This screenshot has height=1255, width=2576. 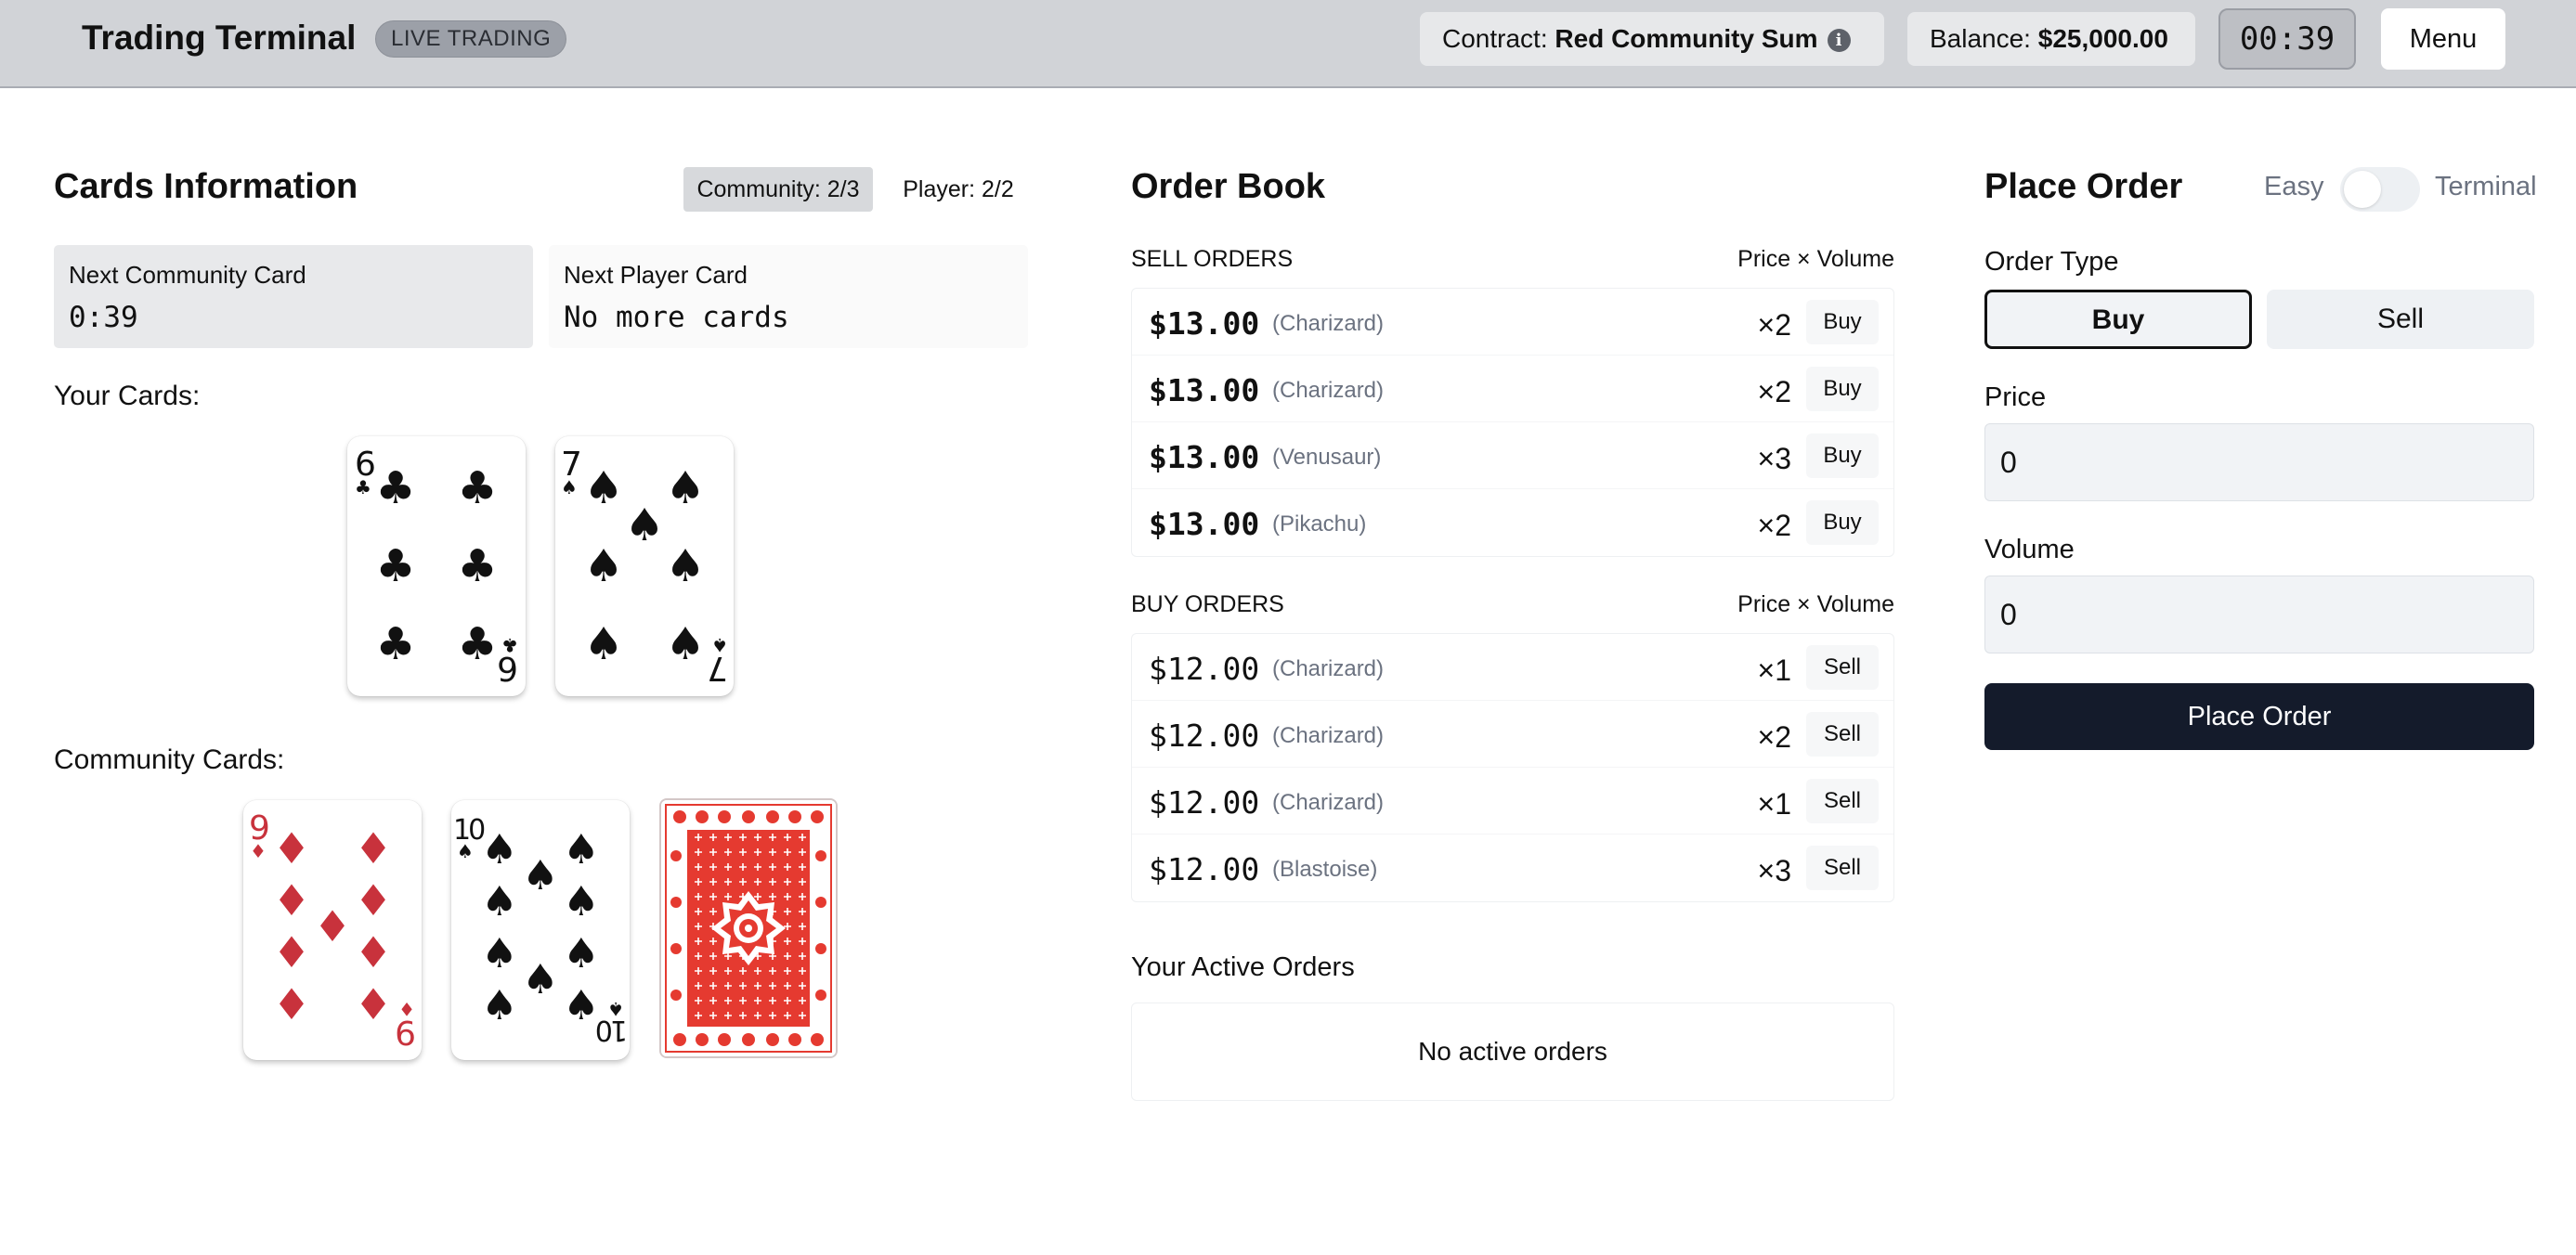 What do you see at coordinates (170, 759) in the screenshot?
I see `community-cards-label: Community Cards:` at bounding box center [170, 759].